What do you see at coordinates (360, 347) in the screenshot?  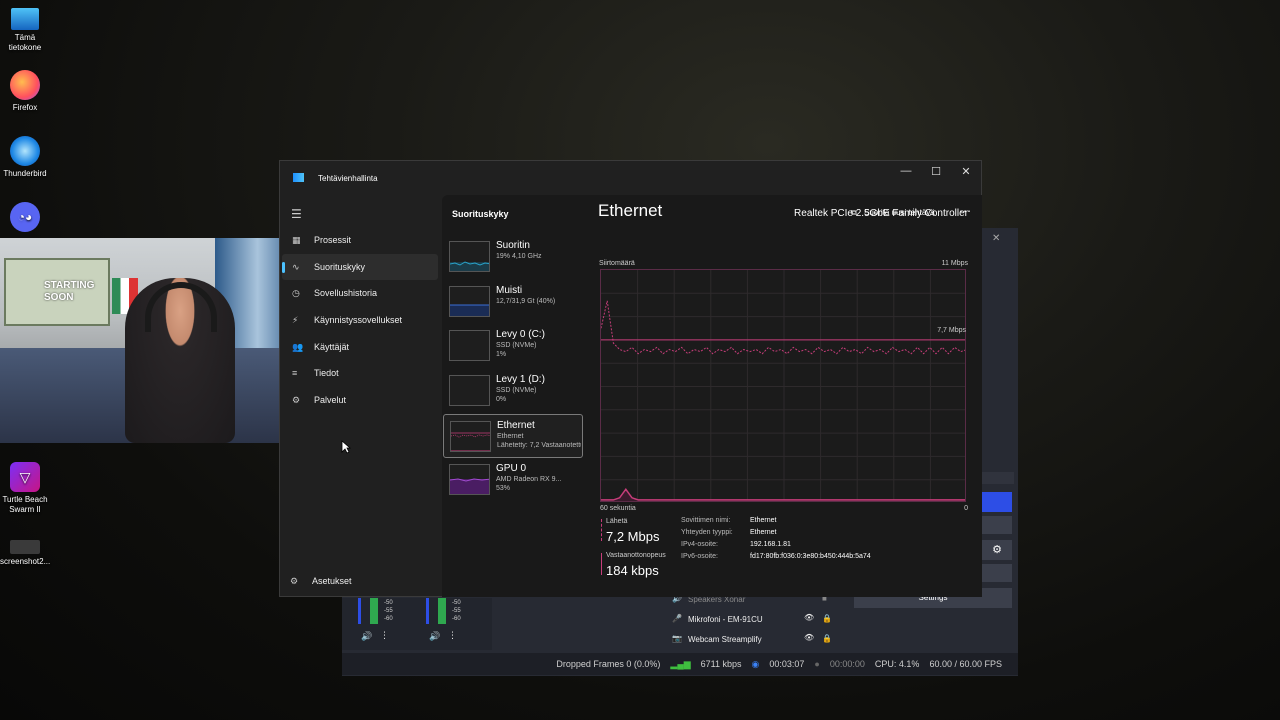 I see `nav-item-users: 👥 Käyttäjät` at bounding box center [360, 347].